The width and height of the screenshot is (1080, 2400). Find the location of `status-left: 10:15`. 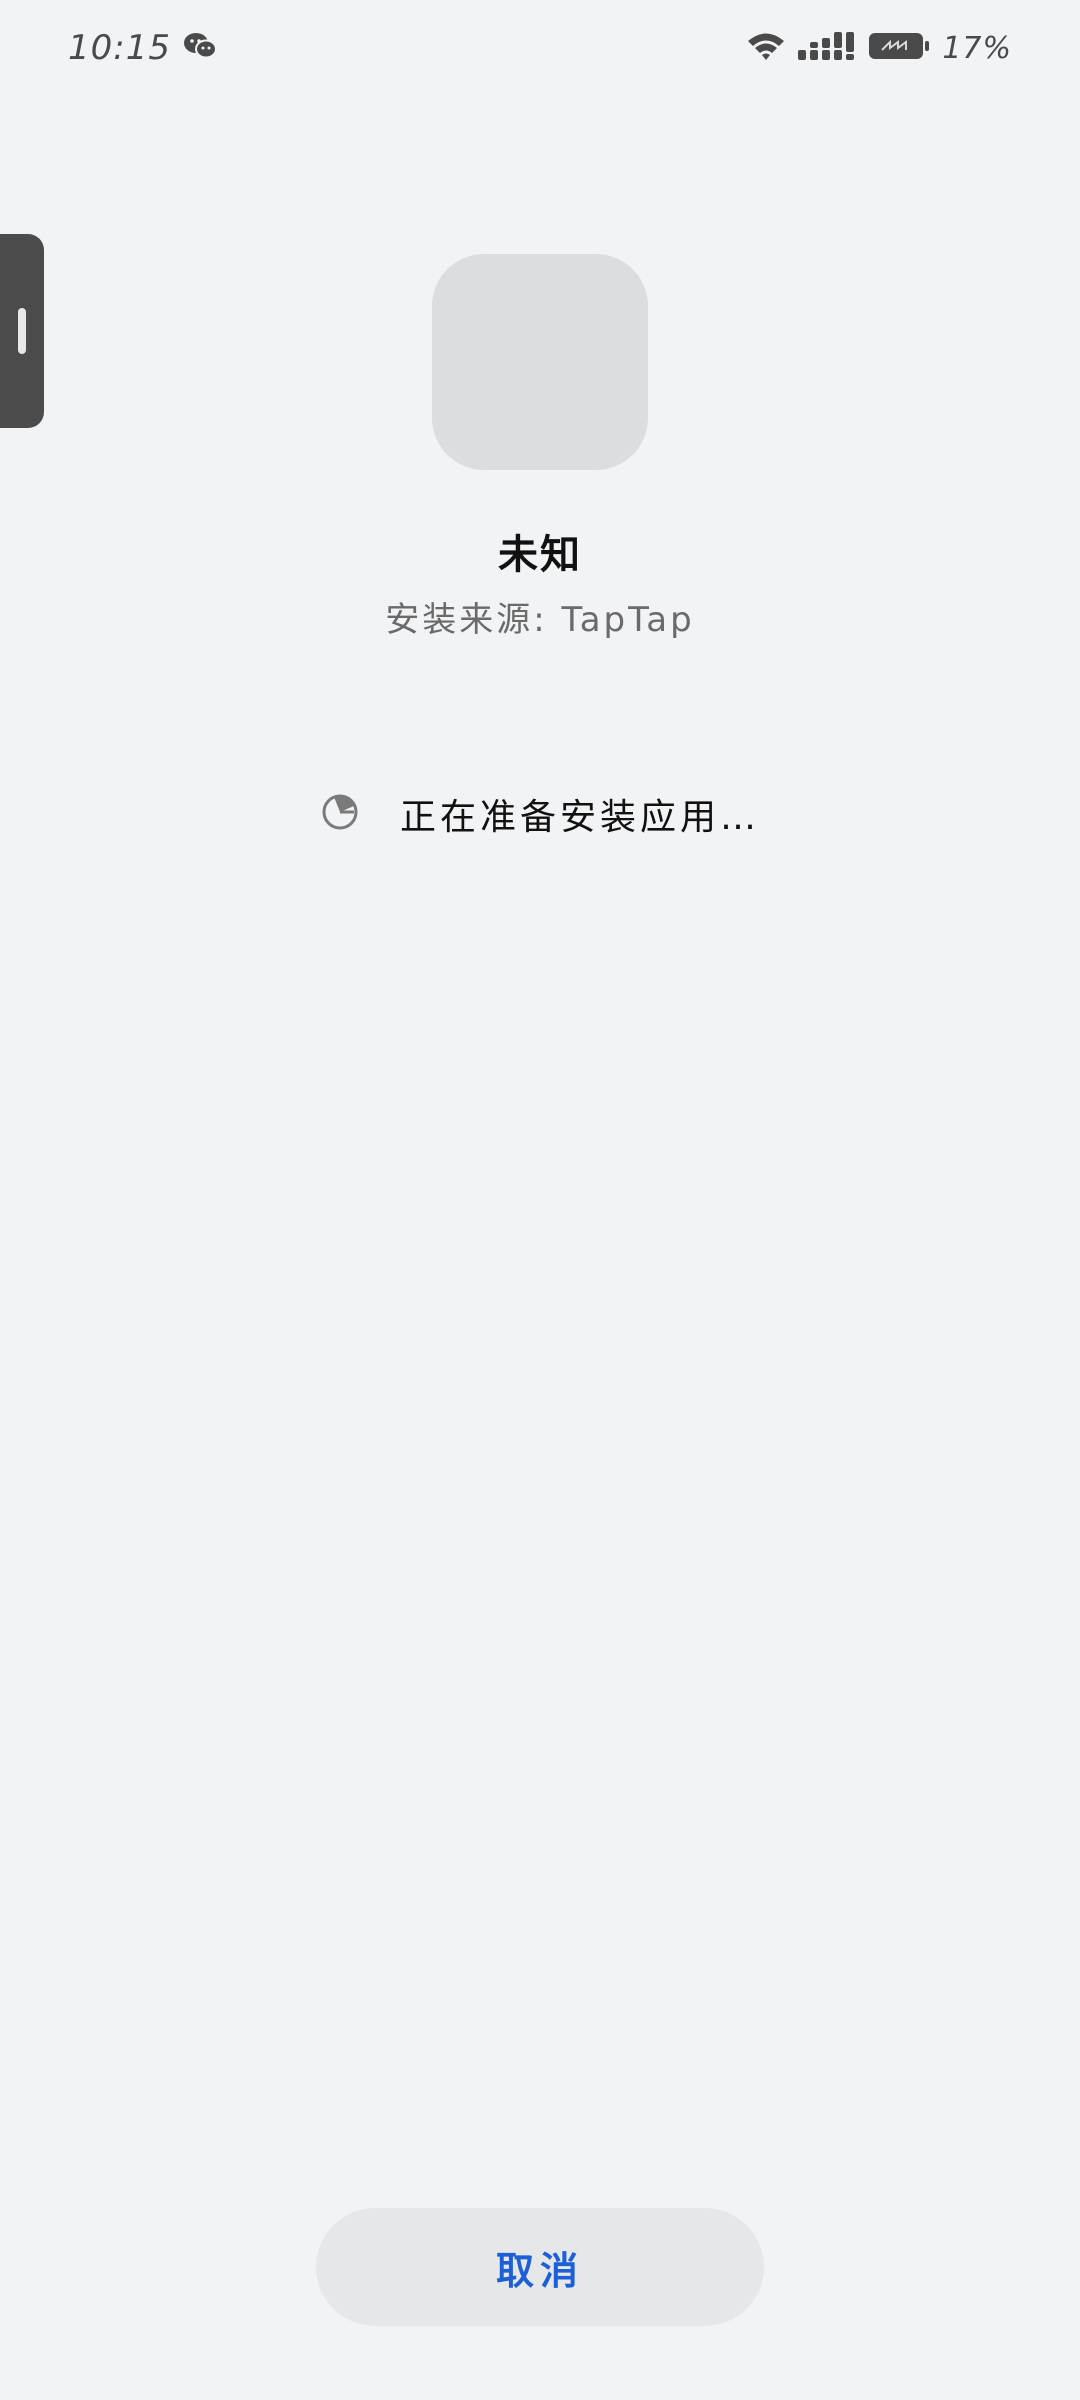

status-left: 10:15 is located at coordinates (142, 48).